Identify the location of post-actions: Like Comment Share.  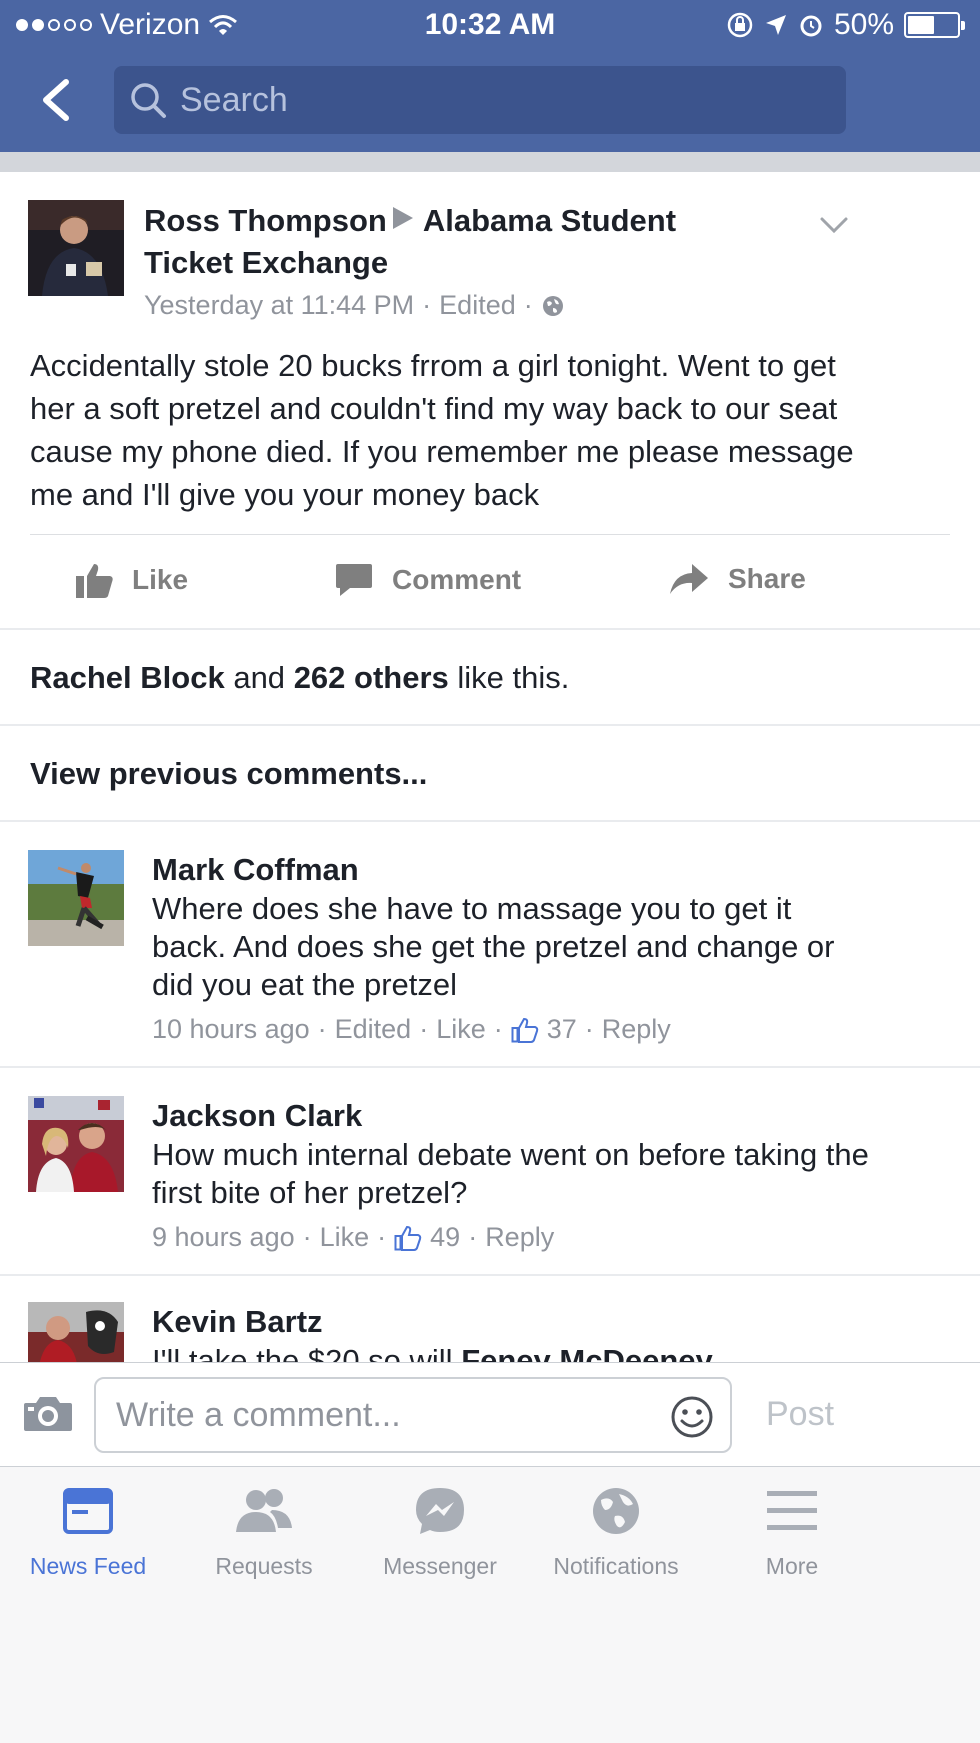
(490, 584).